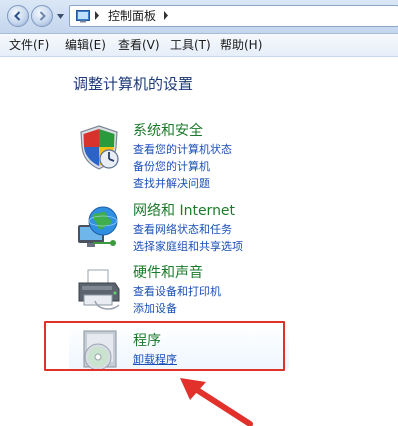 This screenshot has width=398, height=426. Describe the element at coordinates (60, 16) in the screenshot. I see `history-dropdown-icon` at that location.